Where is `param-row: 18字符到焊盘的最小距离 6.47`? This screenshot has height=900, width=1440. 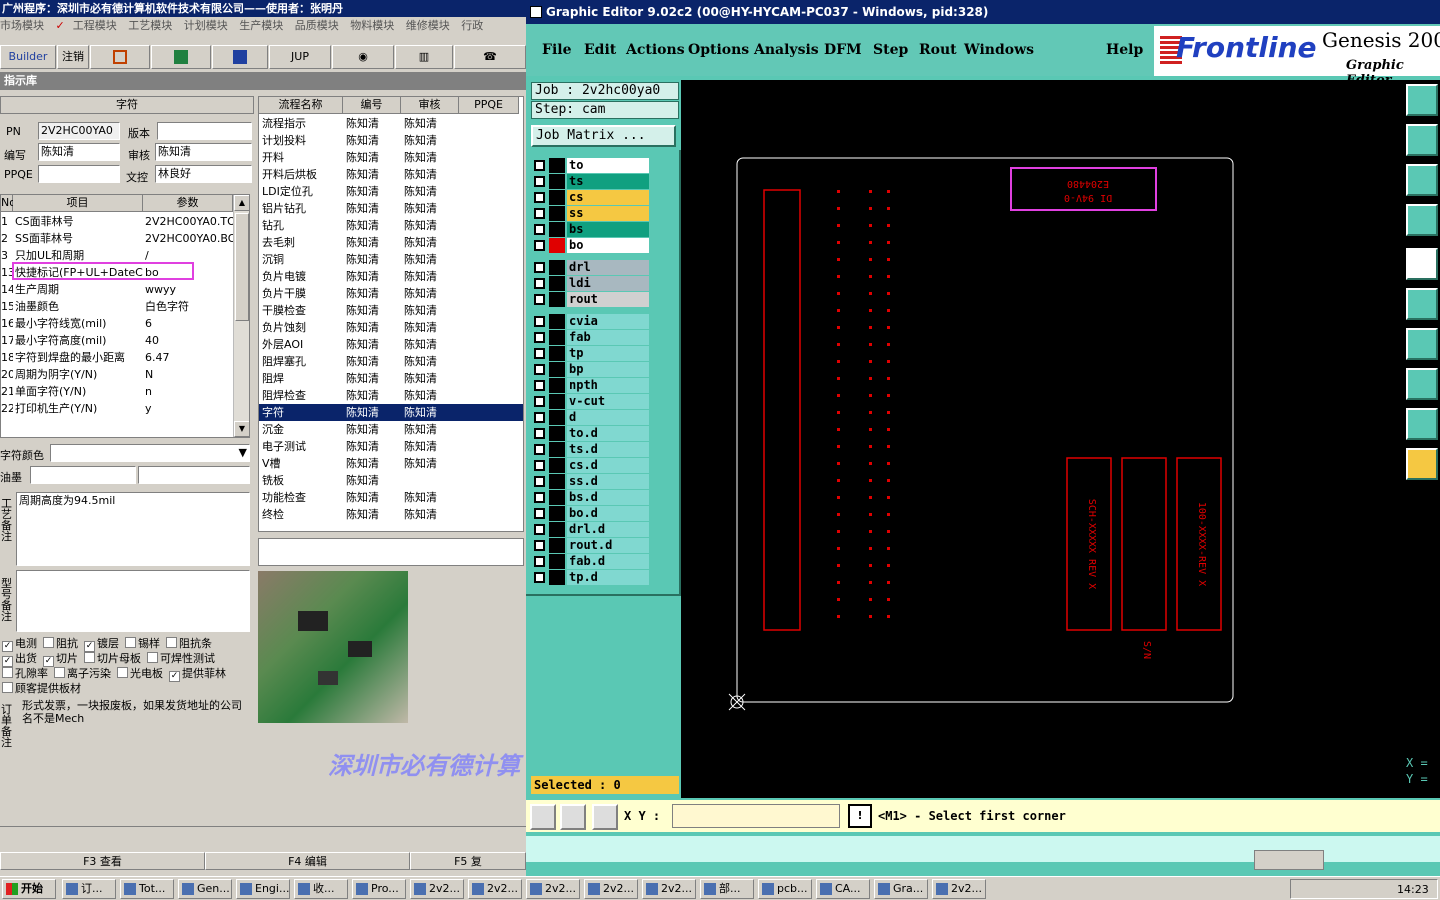 param-row: 18字符到焊盘的最小距离 6.47 is located at coordinates (117, 357).